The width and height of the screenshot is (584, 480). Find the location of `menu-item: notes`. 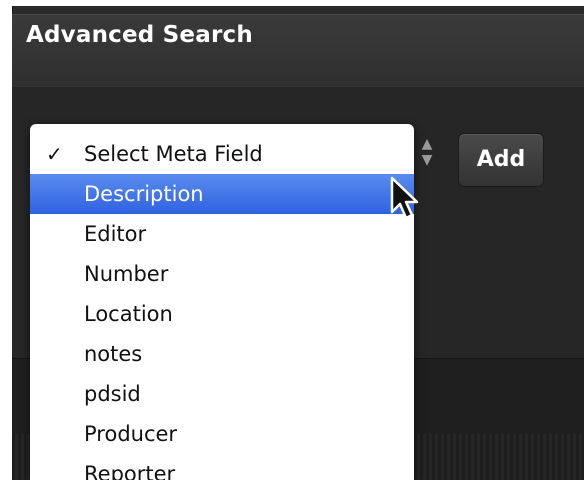

menu-item: notes is located at coordinates (222, 354).